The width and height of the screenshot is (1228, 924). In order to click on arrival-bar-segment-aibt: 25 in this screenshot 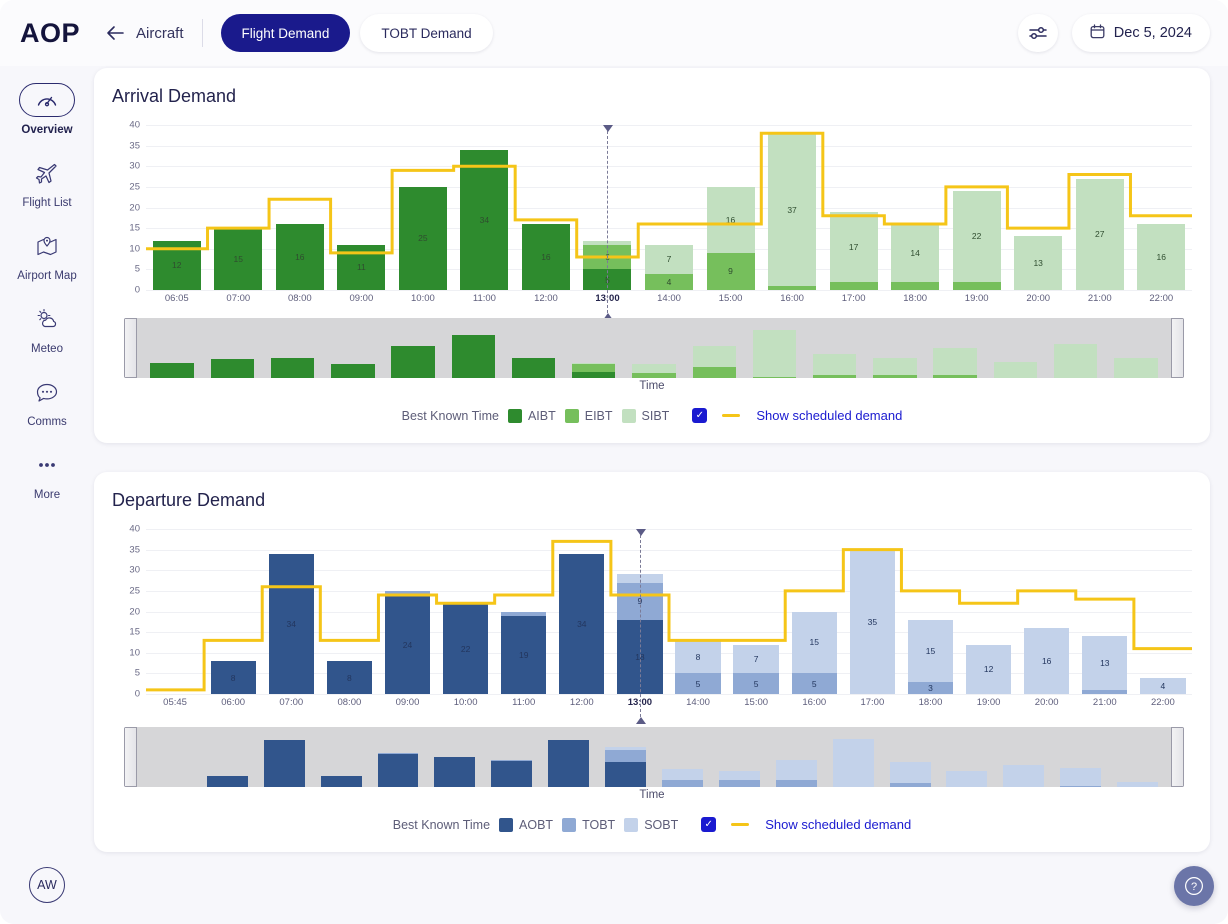, I will do `click(422, 238)`.